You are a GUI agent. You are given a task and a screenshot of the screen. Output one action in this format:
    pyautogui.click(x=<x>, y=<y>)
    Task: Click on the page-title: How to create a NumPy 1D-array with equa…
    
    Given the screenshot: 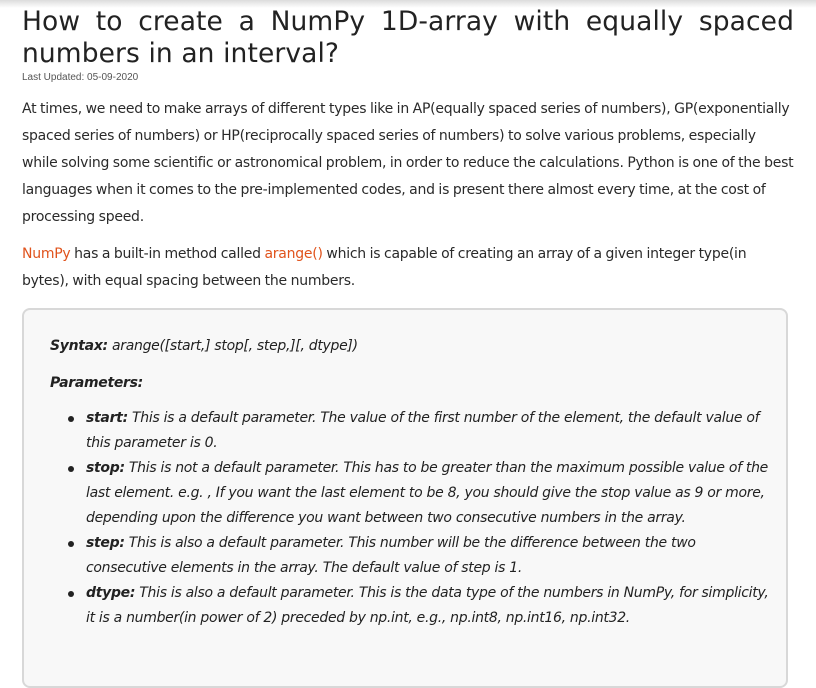 What is the action you would take?
    pyautogui.click(x=408, y=37)
    